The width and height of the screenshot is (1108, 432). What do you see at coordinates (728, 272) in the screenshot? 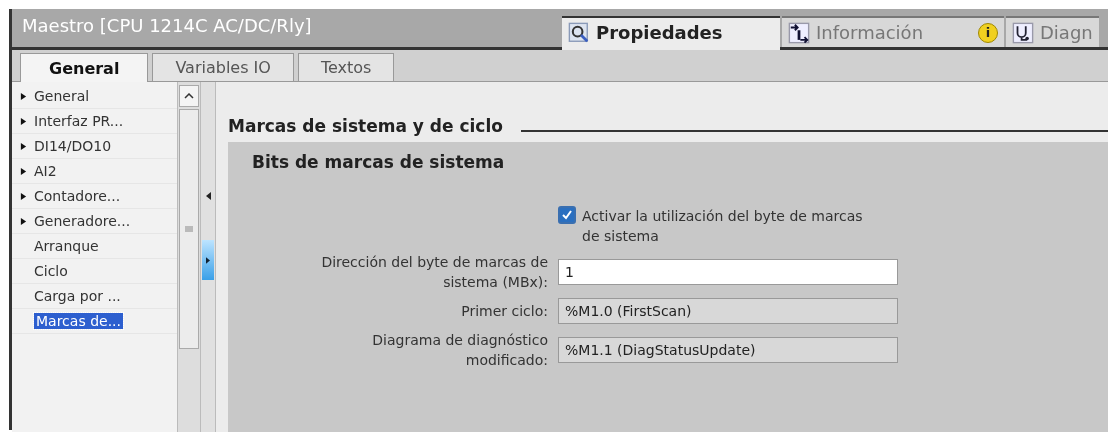
I see `input-field: 1` at bounding box center [728, 272].